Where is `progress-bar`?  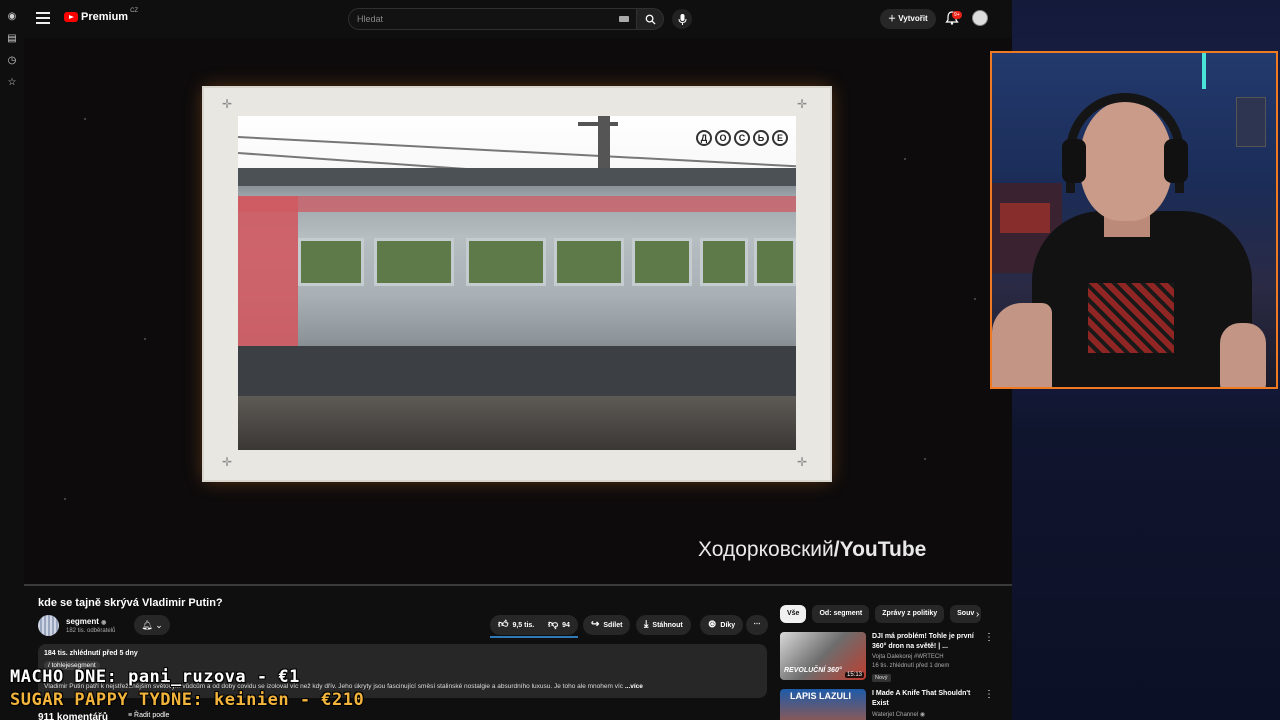
progress-bar is located at coordinates (518, 585).